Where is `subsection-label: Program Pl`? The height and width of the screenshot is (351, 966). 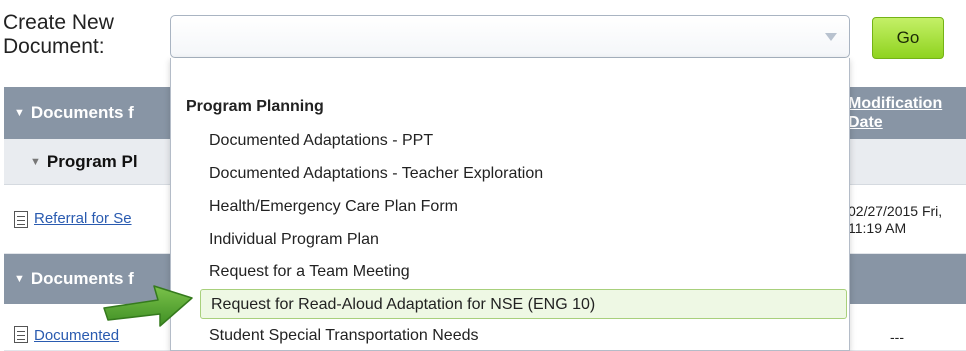
subsection-label: Program Pl is located at coordinates (92, 161).